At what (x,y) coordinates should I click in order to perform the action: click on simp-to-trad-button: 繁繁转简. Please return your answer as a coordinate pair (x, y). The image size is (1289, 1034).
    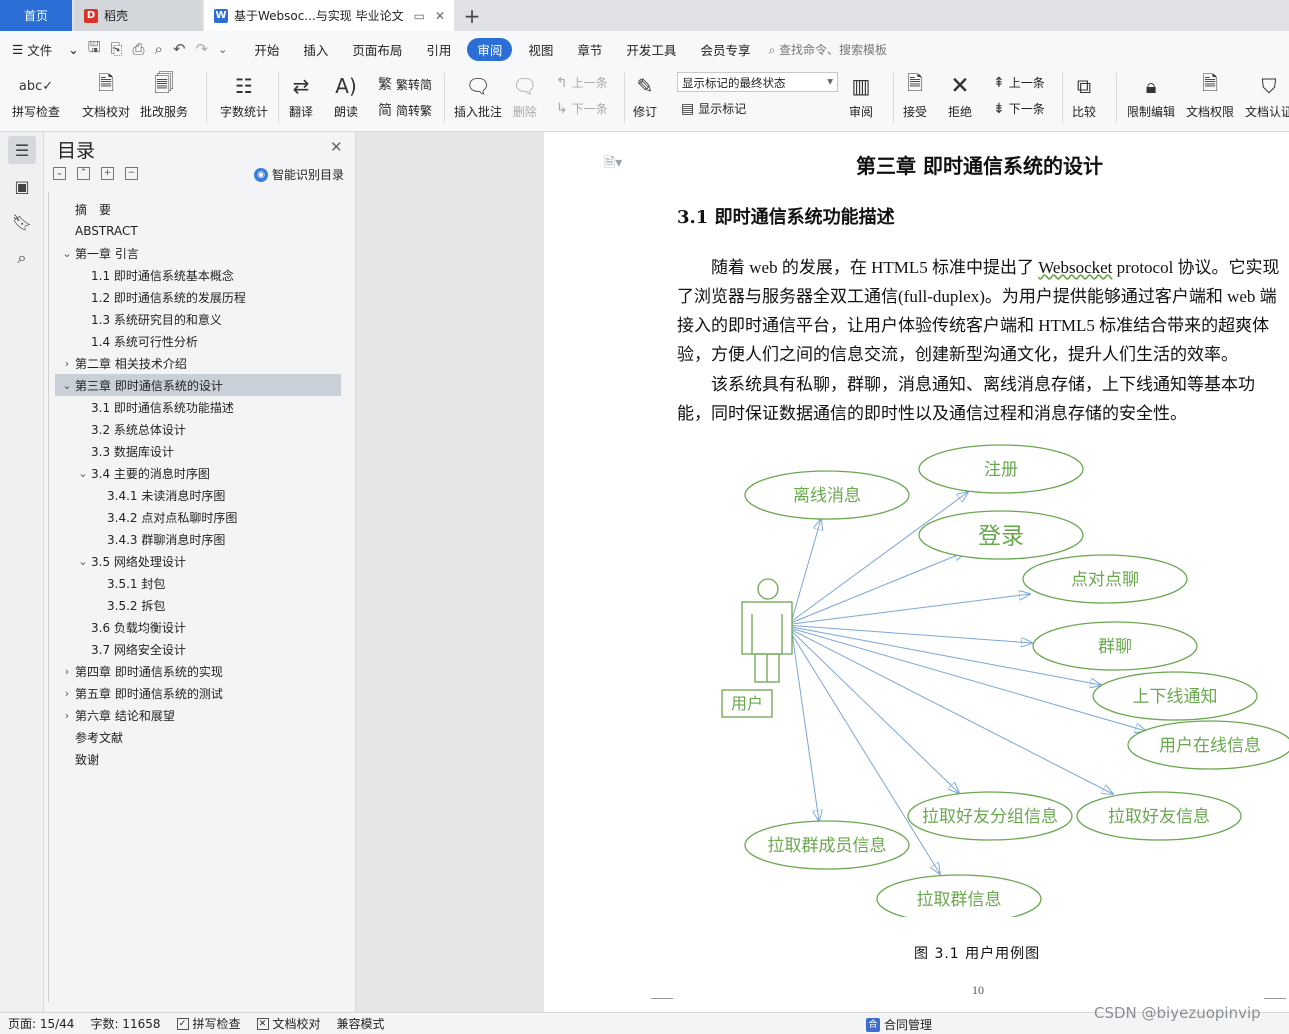
    Looking at the image, I should click on (405, 84).